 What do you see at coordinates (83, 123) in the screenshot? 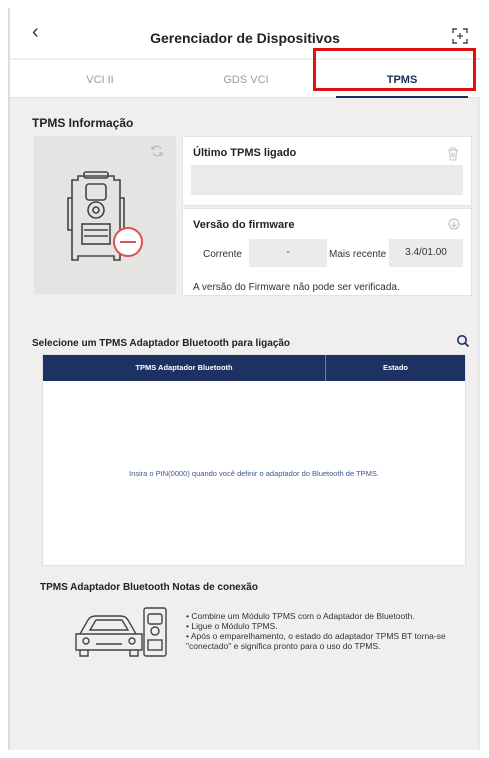
I see `tpms-info-title: TPMS Informação` at bounding box center [83, 123].